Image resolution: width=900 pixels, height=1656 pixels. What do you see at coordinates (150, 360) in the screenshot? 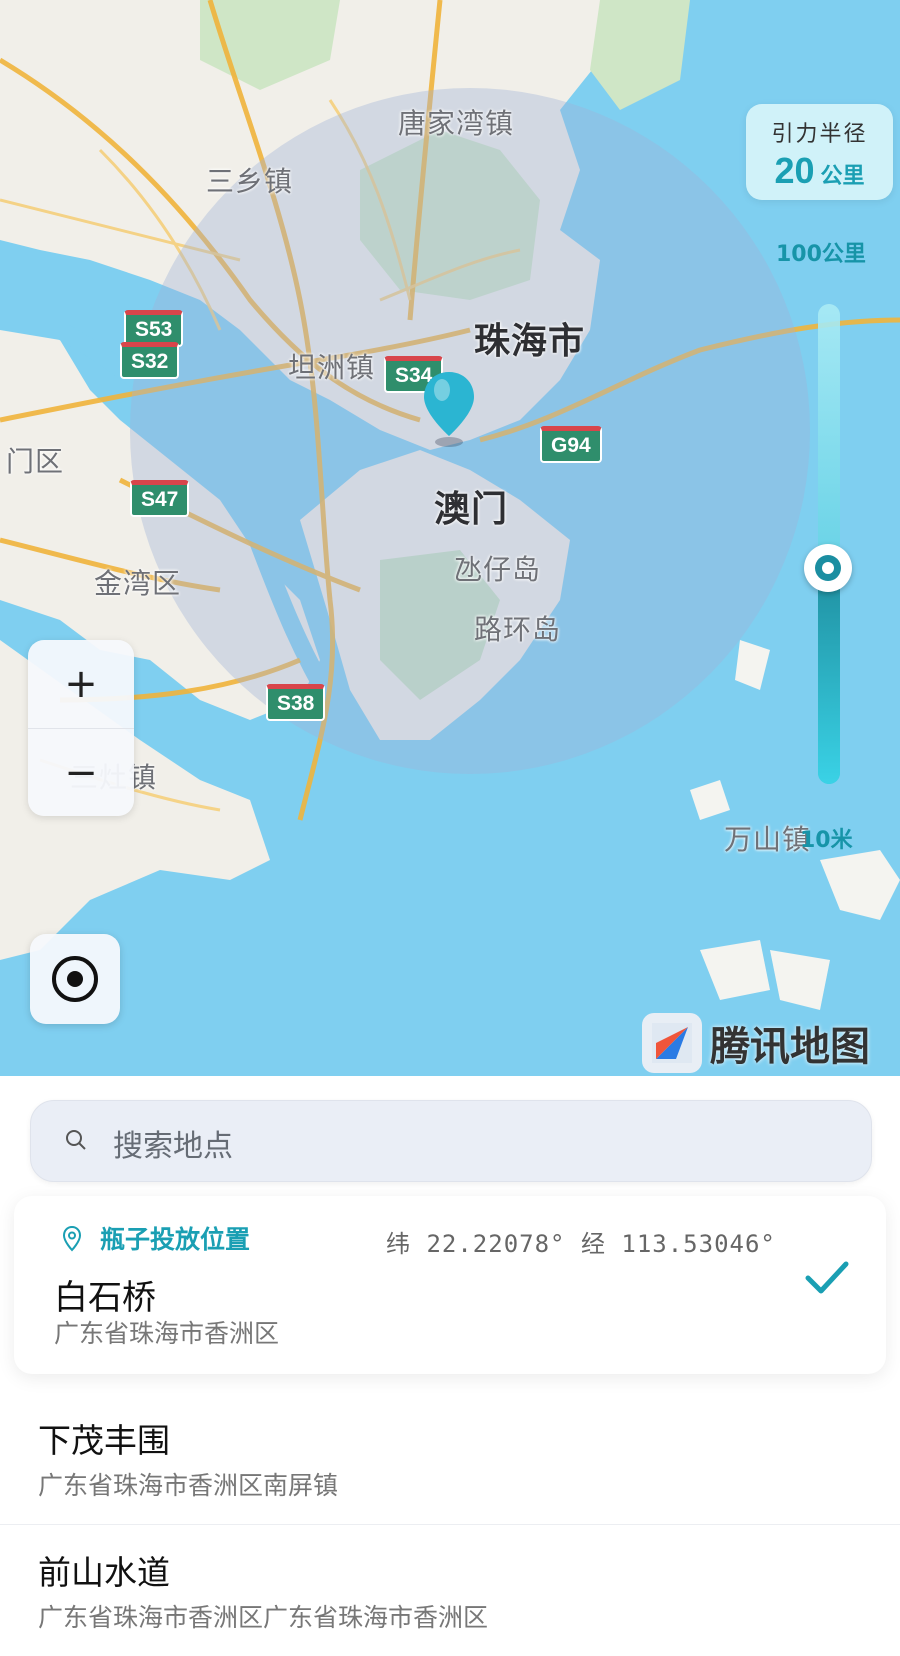
I see `highway-shield: S32` at bounding box center [150, 360].